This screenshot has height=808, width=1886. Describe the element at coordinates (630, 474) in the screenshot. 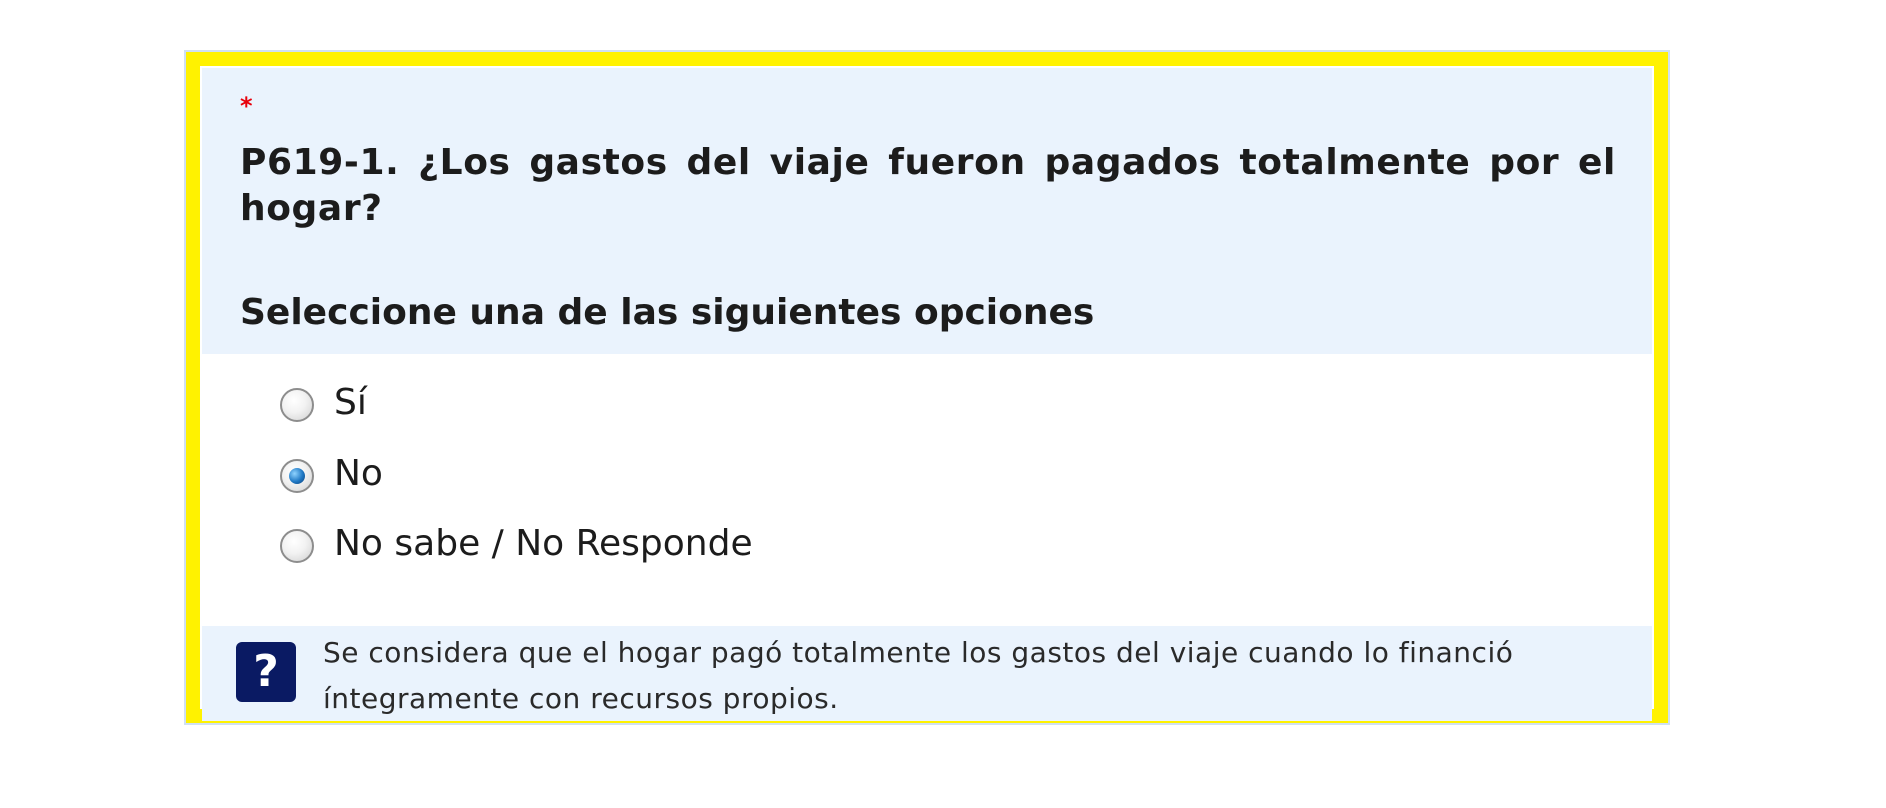

I see `option-no: No` at that location.